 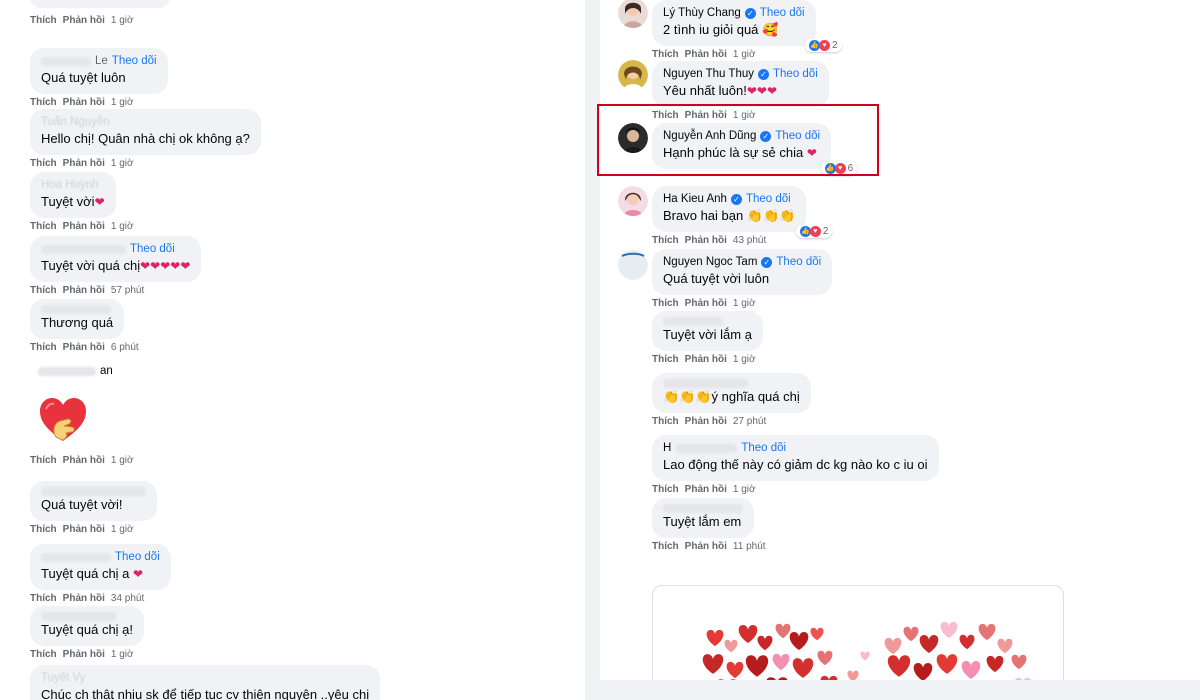 I want to click on commenter-name: Tuấn Nguyễn, so click(x=145, y=122).